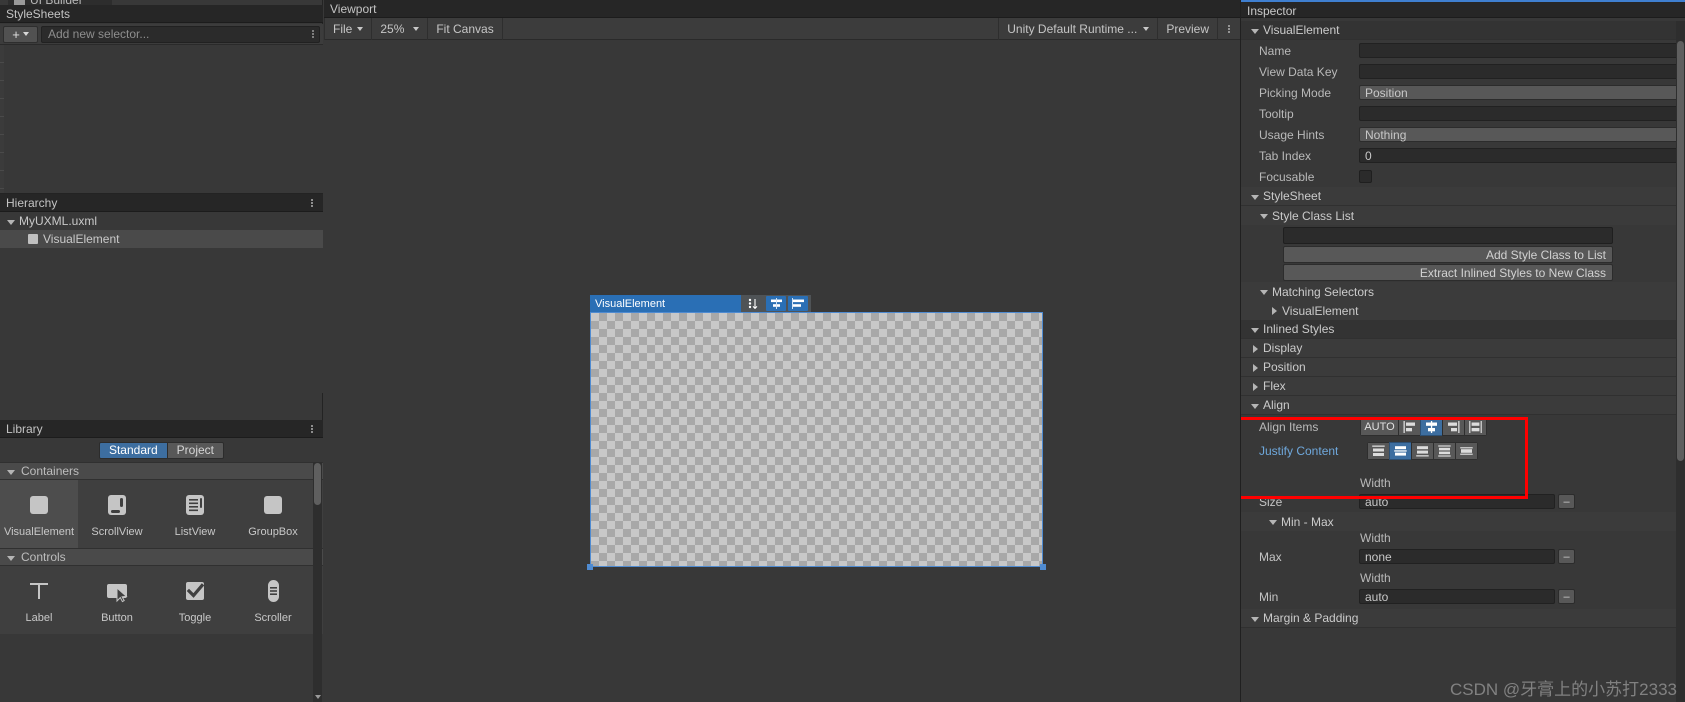  What do you see at coordinates (1522, 92) in the screenshot?
I see `field-picking-mode-dropdown: Position` at bounding box center [1522, 92].